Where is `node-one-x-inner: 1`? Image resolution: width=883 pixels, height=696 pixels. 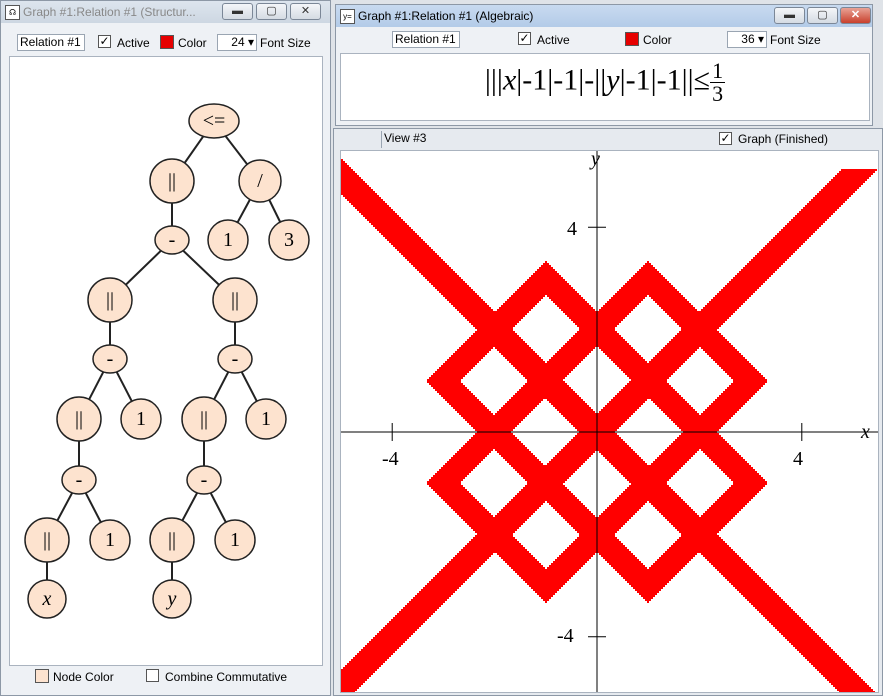
node-one-x-inner: 1 is located at coordinates (110, 540).